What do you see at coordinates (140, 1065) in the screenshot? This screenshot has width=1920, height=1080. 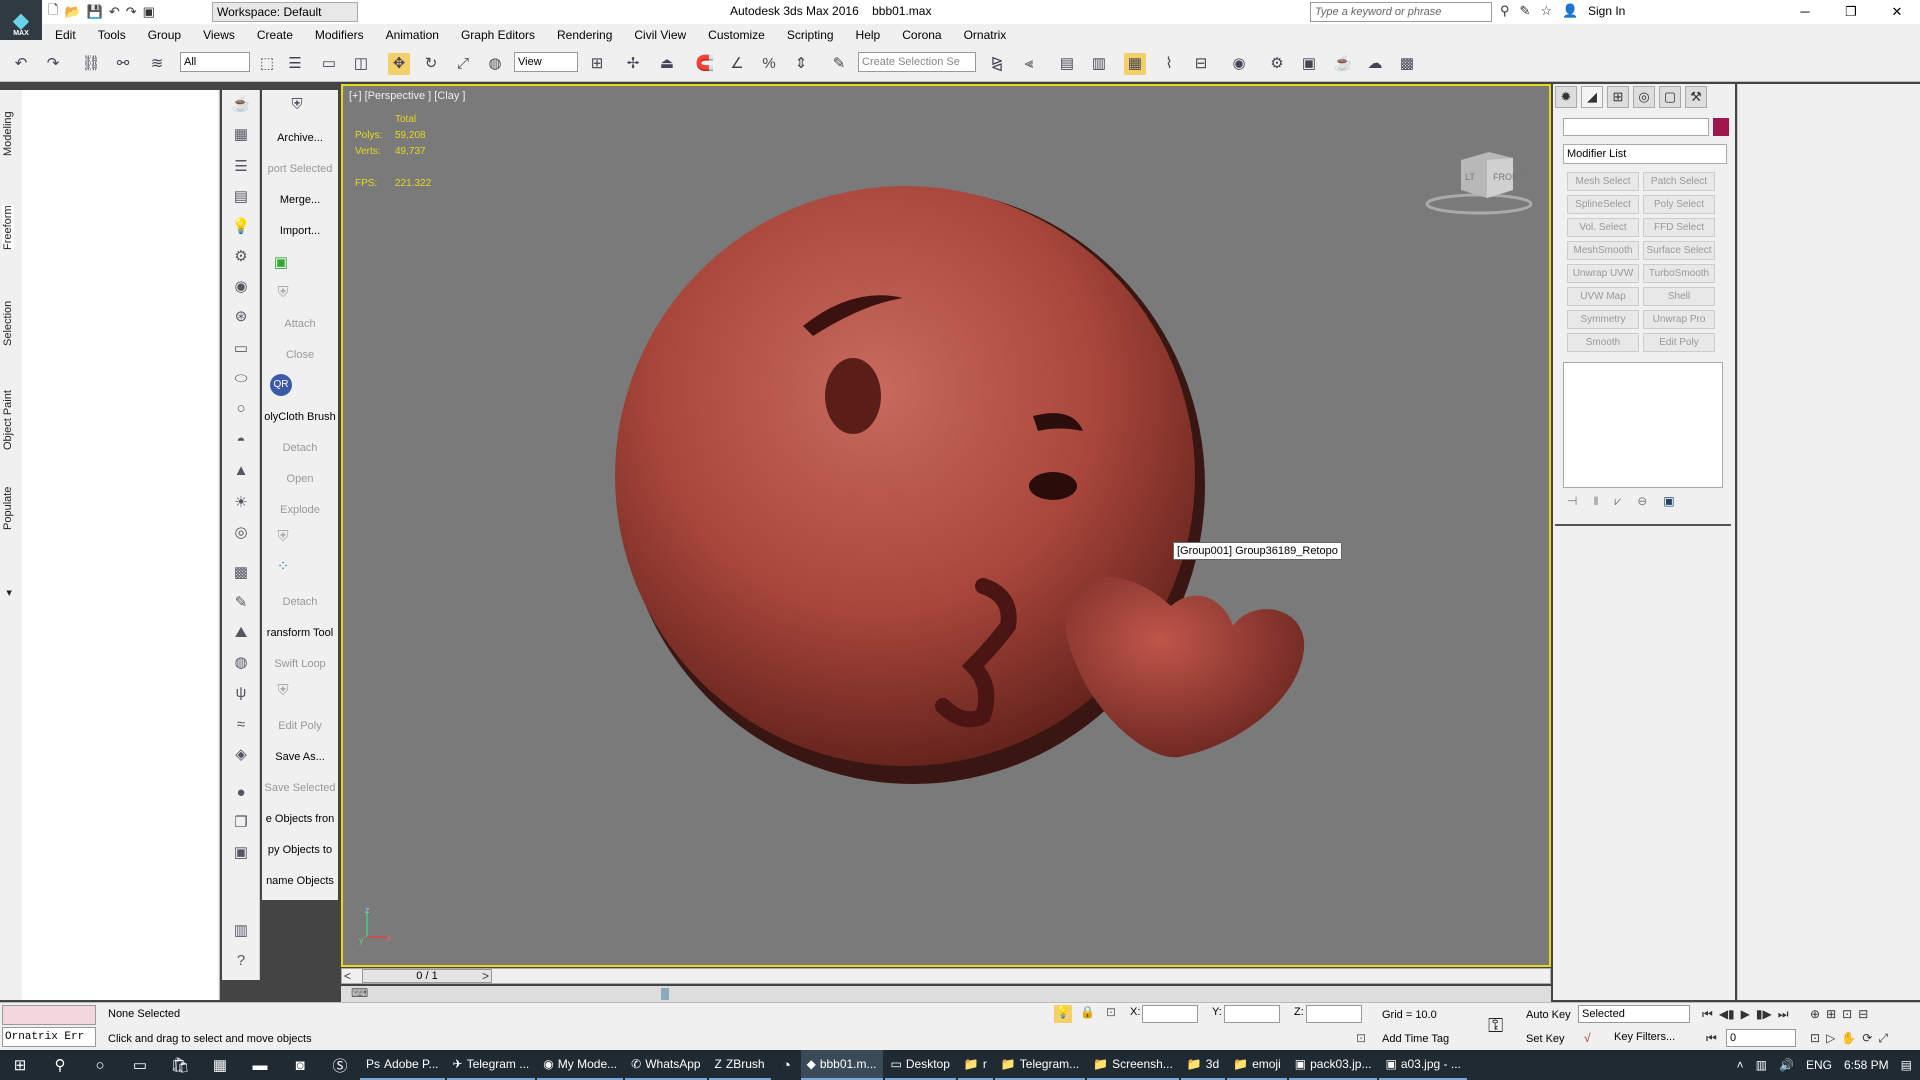 I see `task-view-icon: ▭` at bounding box center [140, 1065].